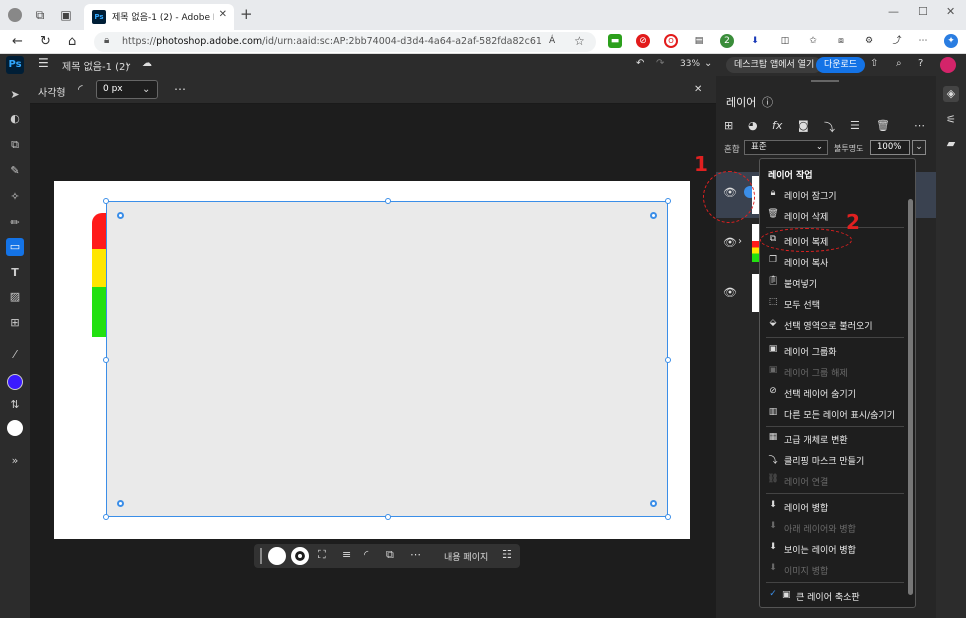  Describe the element at coordinates (668, 360) in the screenshot. I see `handle-mr` at that location.